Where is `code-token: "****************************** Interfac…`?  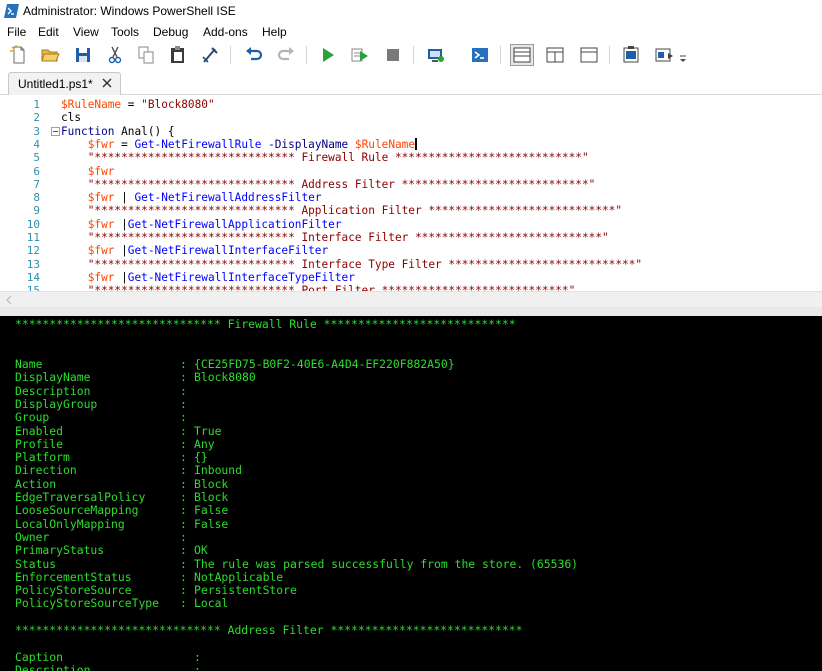 code-token: "****************************** Interfac… is located at coordinates (365, 264).